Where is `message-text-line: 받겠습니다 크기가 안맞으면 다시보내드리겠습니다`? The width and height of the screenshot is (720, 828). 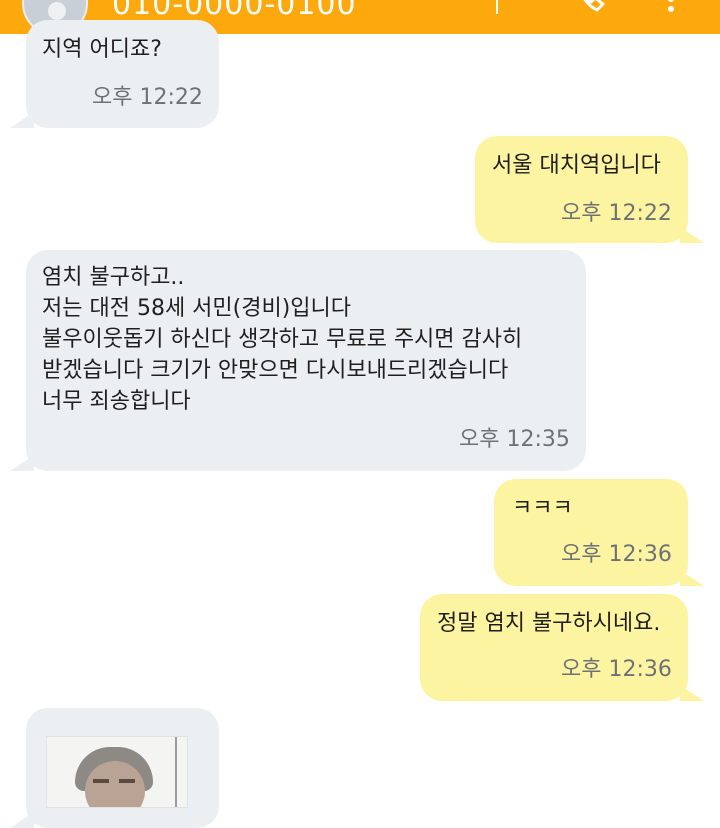
message-text-line: 받겠습니다 크기가 안맞으면 다시보내드리겠습니다 is located at coordinates (275, 370).